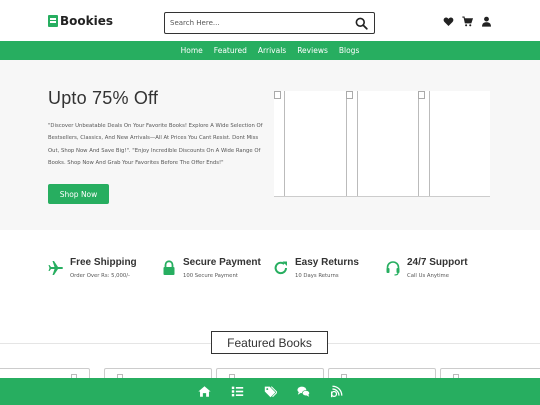  I want to click on feature-easy-returns: Easy Returns 10 Days Returns, so click(316, 268).